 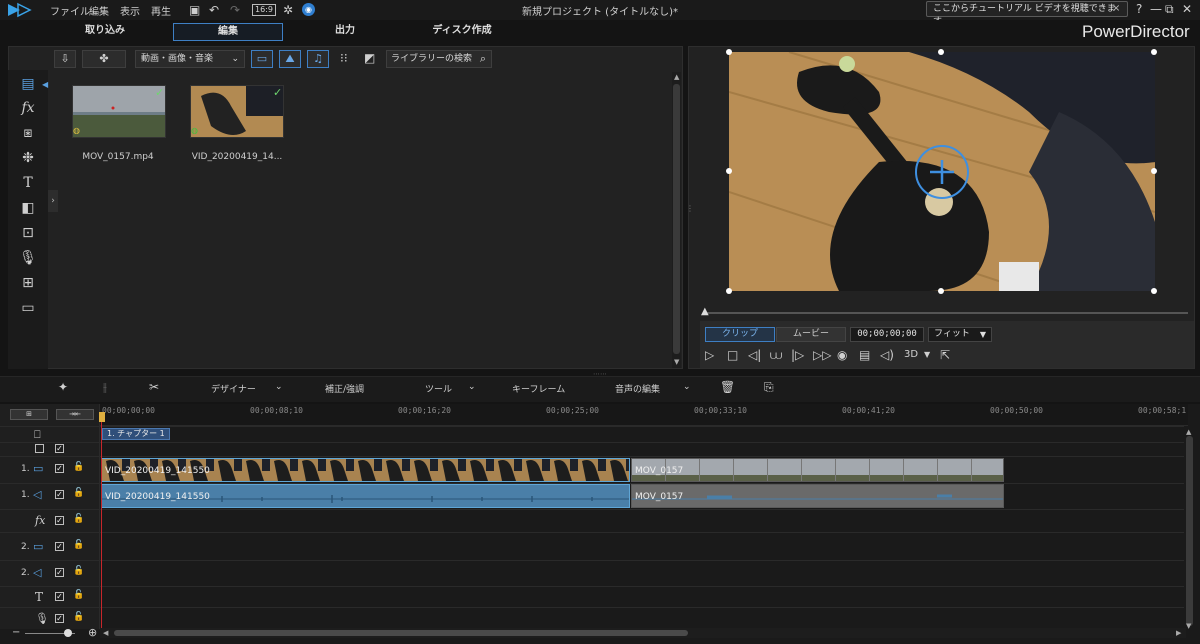 I want to click on zoom-out-icon: −, so click(x=16, y=632).